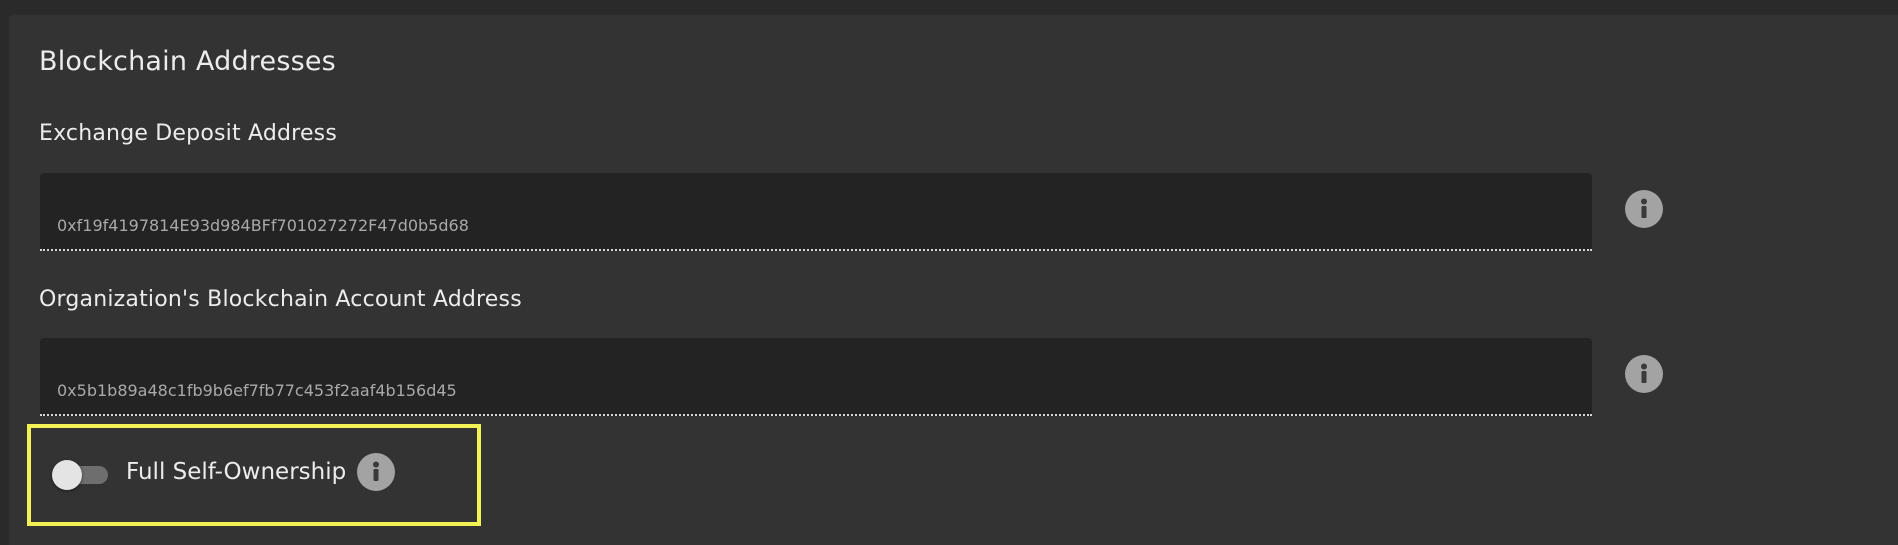 The image size is (1898, 545). I want to click on exchange-deposit-address-input, so click(807, 225).